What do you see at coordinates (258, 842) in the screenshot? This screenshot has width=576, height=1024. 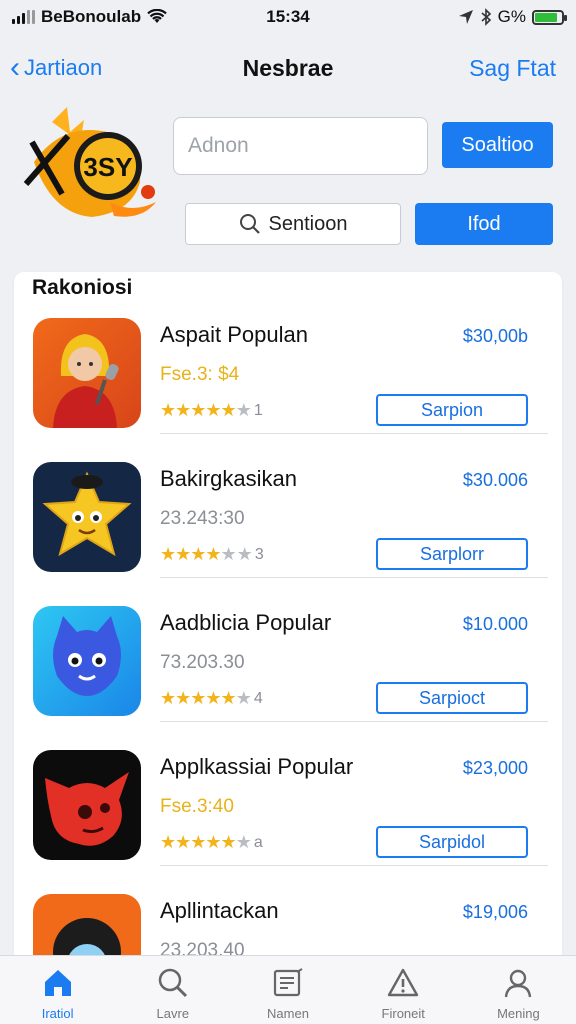 I see `rating-count: a` at bounding box center [258, 842].